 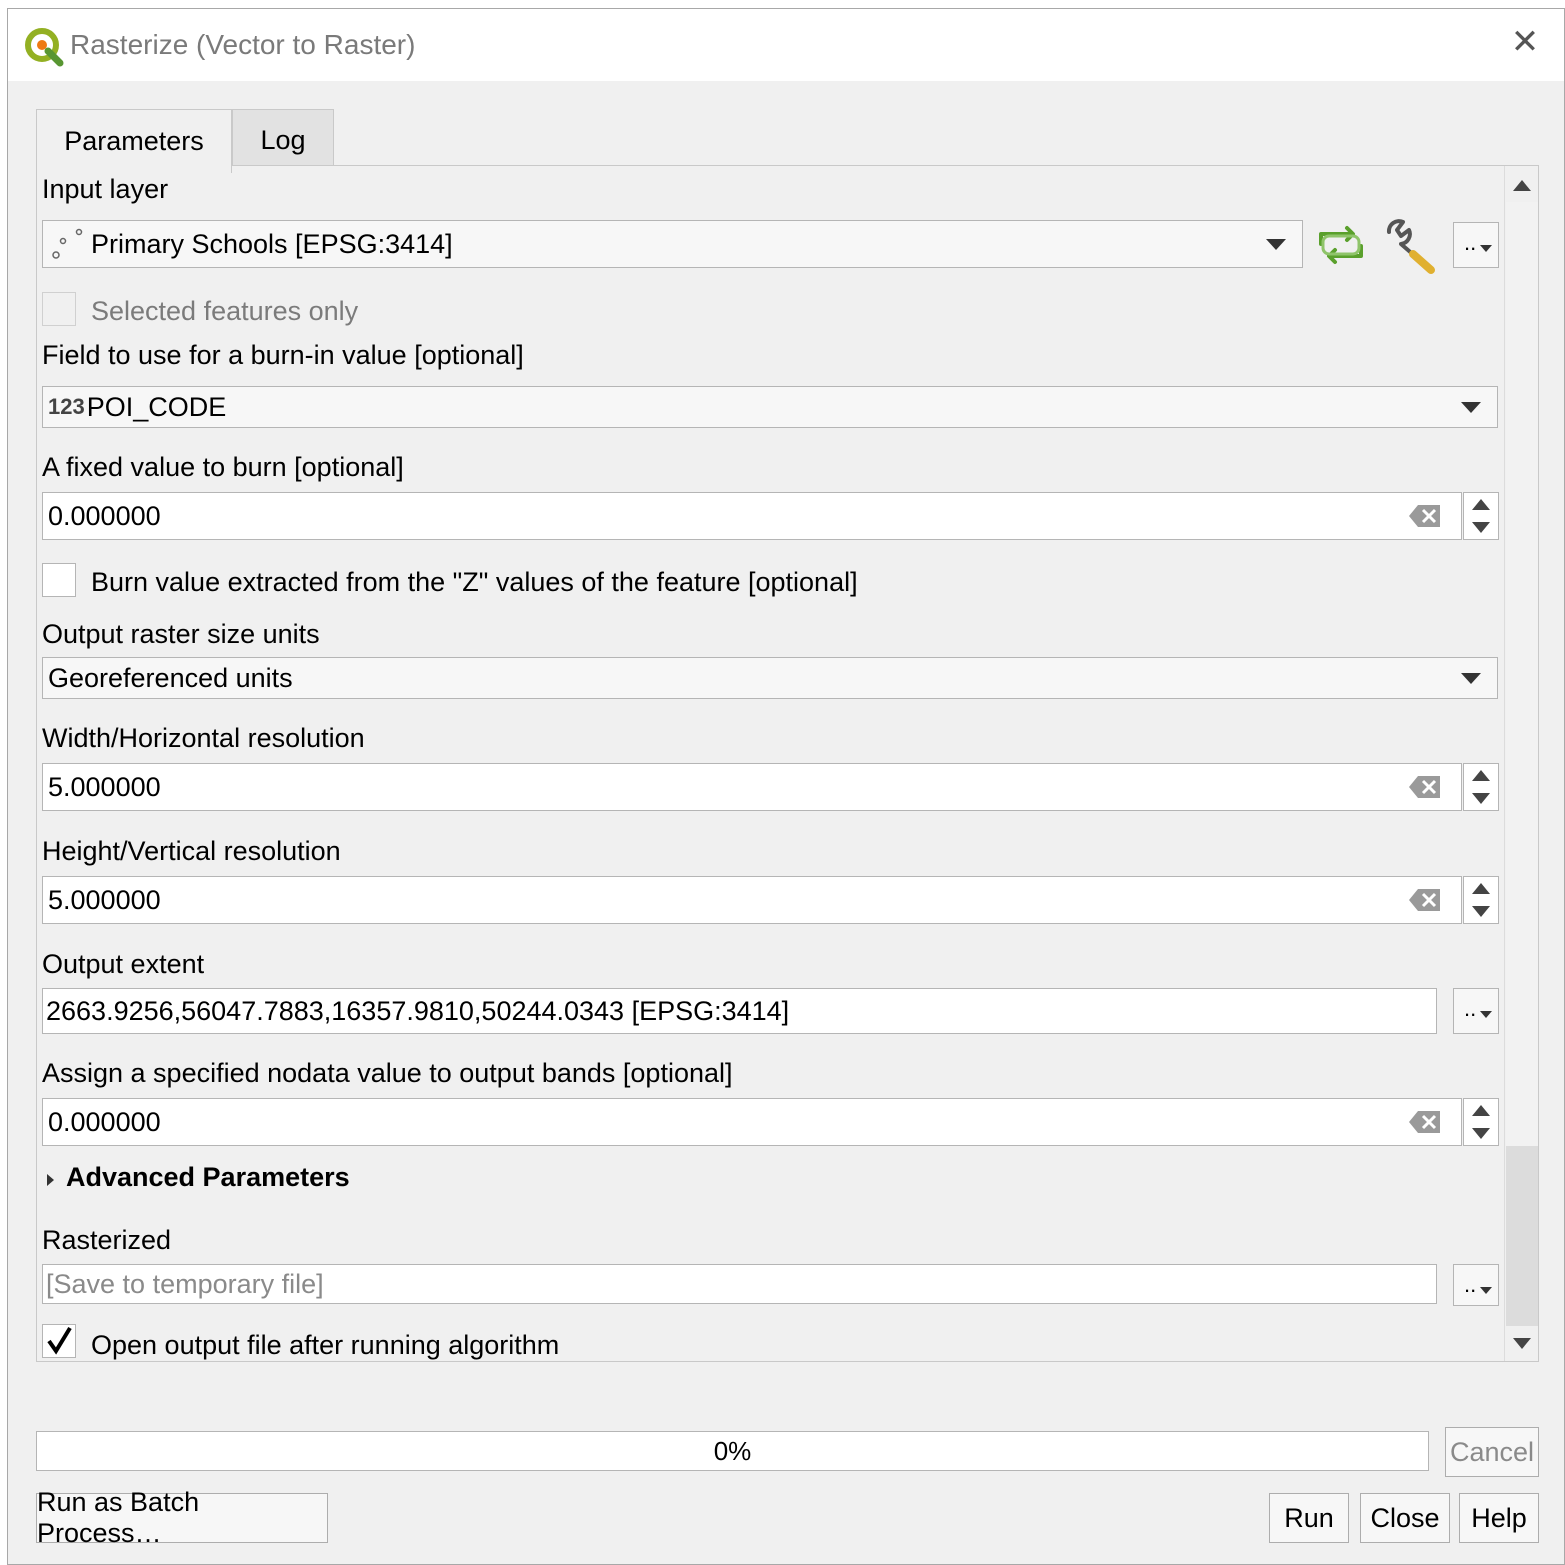 I want to click on width-res-input: 5.000000, so click(x=752, y=787).